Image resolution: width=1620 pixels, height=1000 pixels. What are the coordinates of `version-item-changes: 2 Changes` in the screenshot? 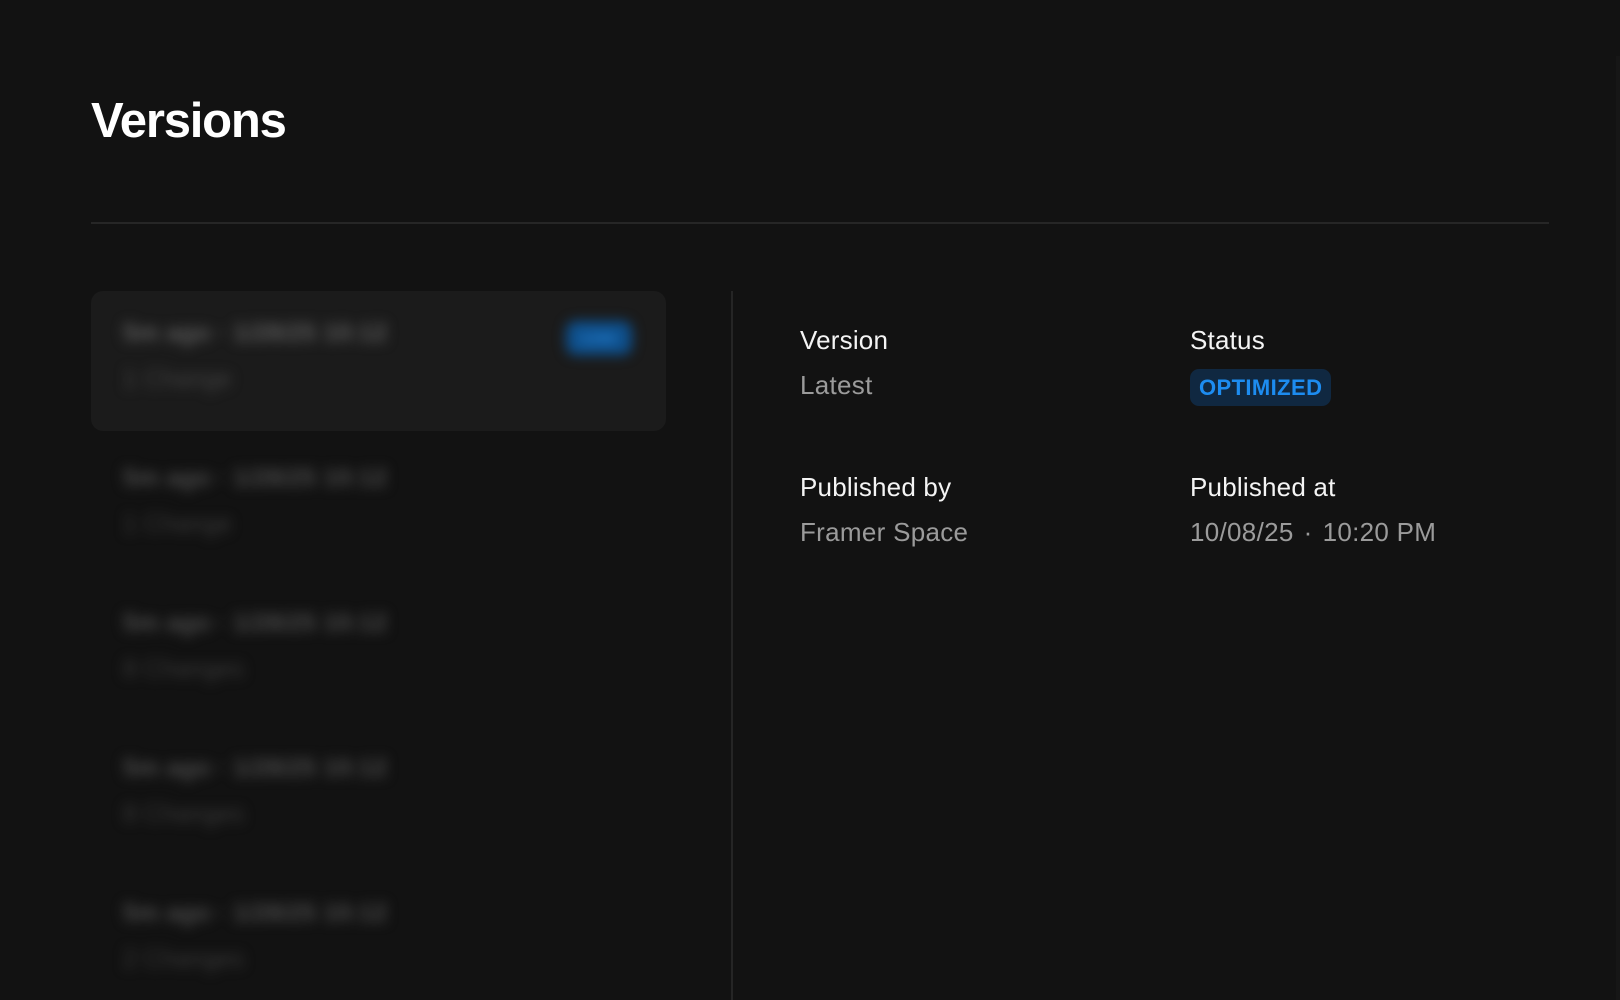 It's located at (183, 959).